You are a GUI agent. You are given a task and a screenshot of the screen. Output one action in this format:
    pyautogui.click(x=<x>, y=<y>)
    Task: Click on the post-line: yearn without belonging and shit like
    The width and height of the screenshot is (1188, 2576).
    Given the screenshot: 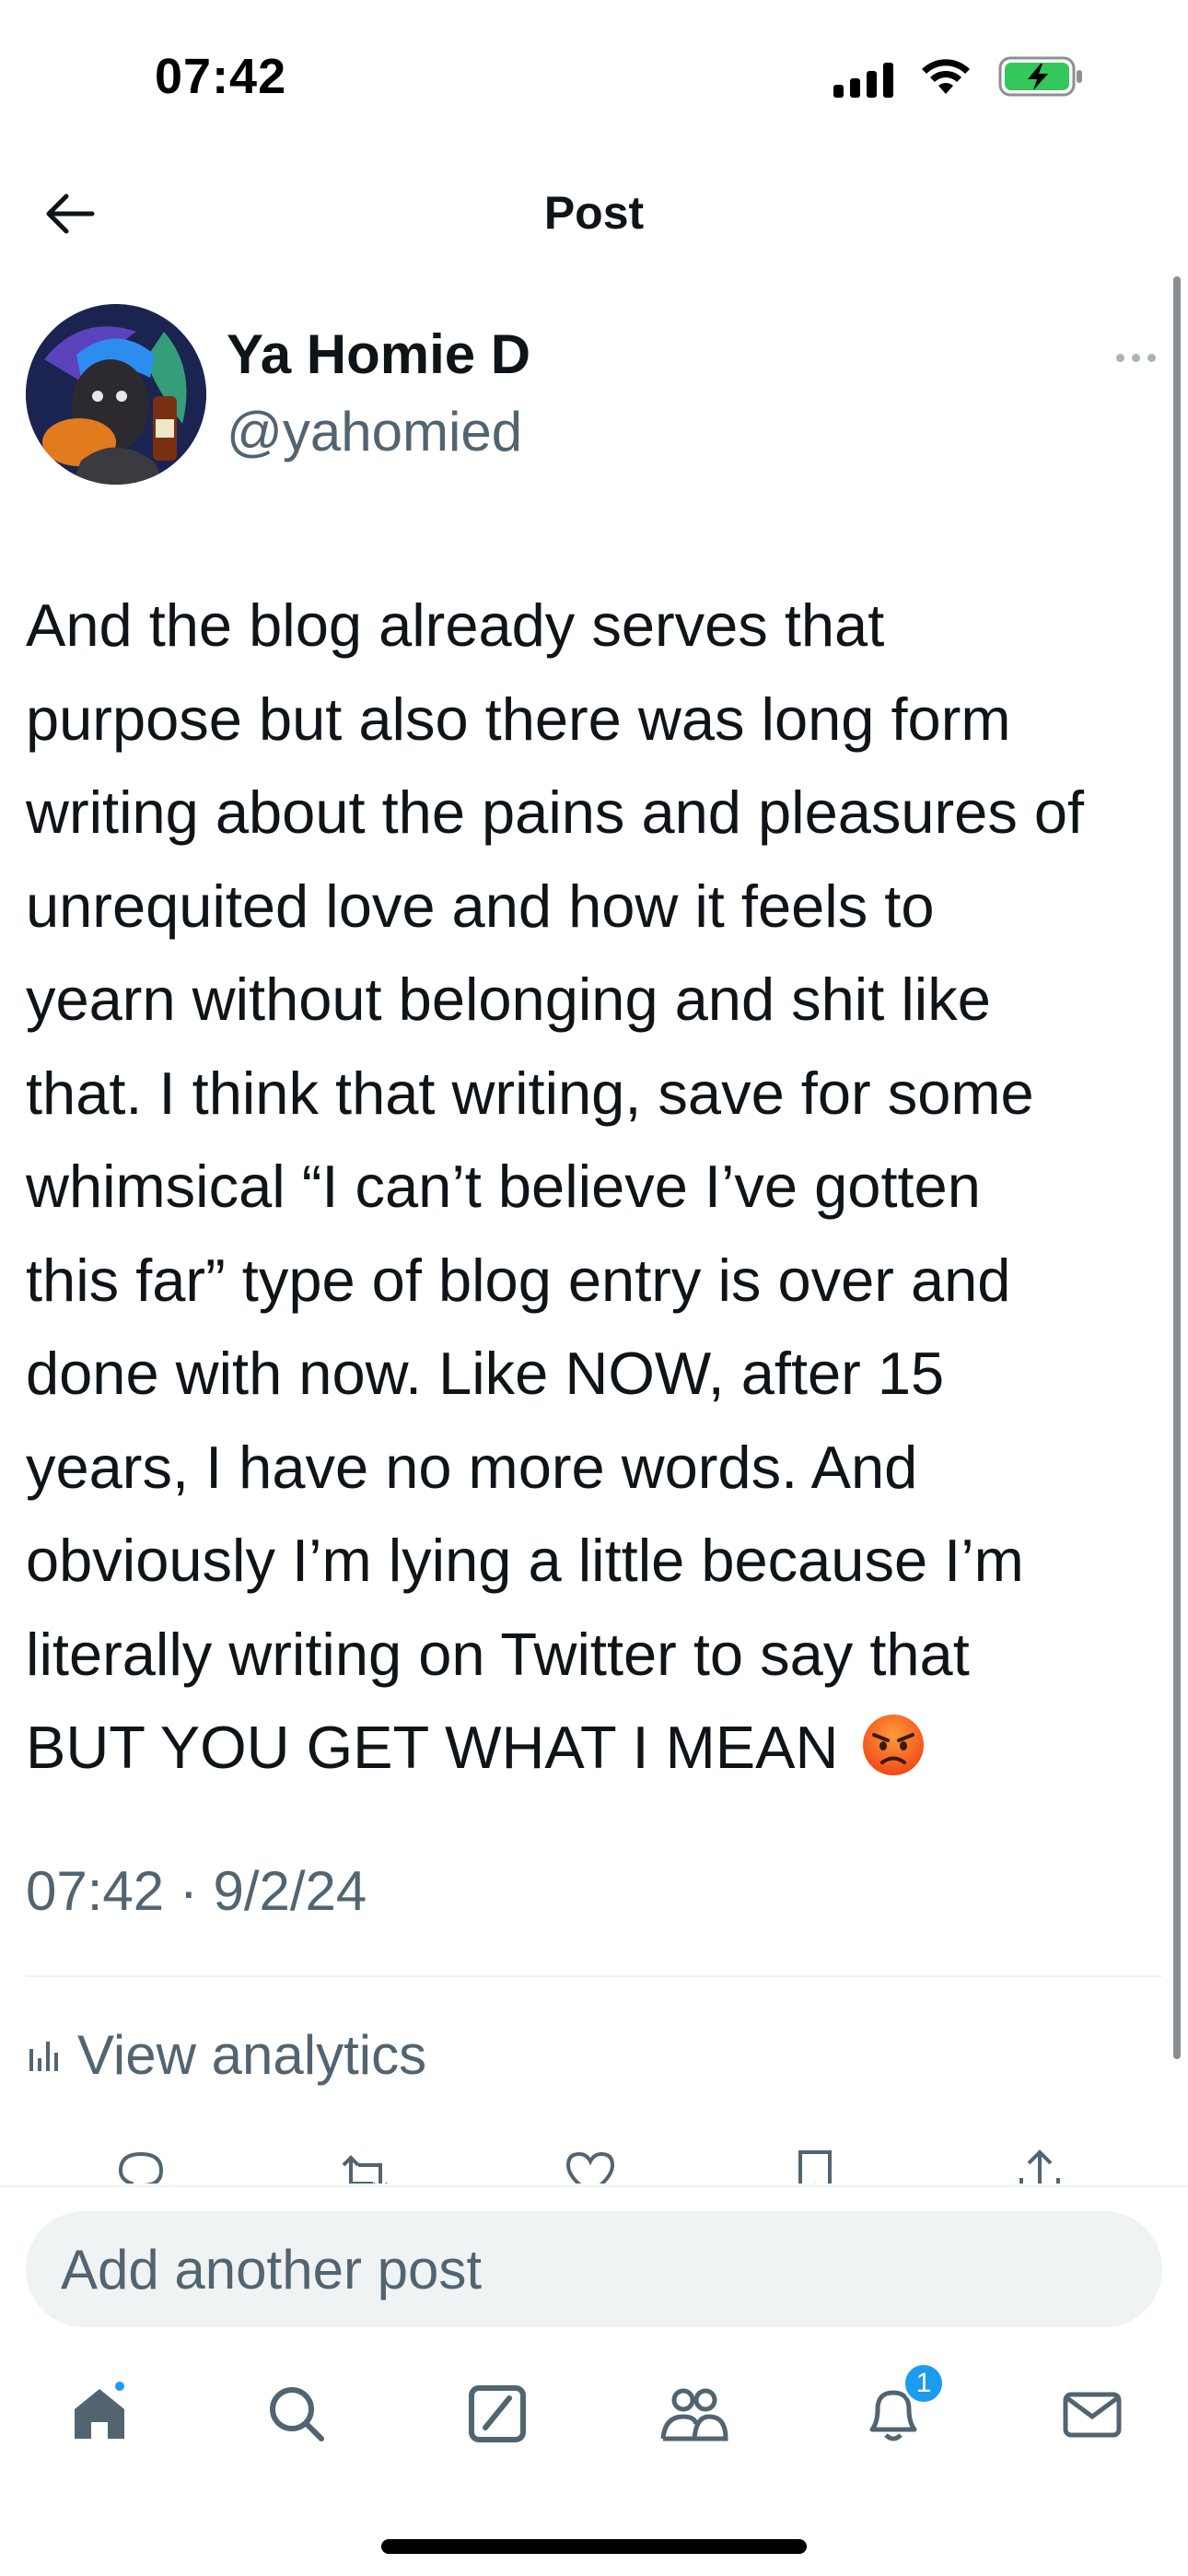 What is the action you would take?
    pyautogui.click(x=508, y=1000)
    